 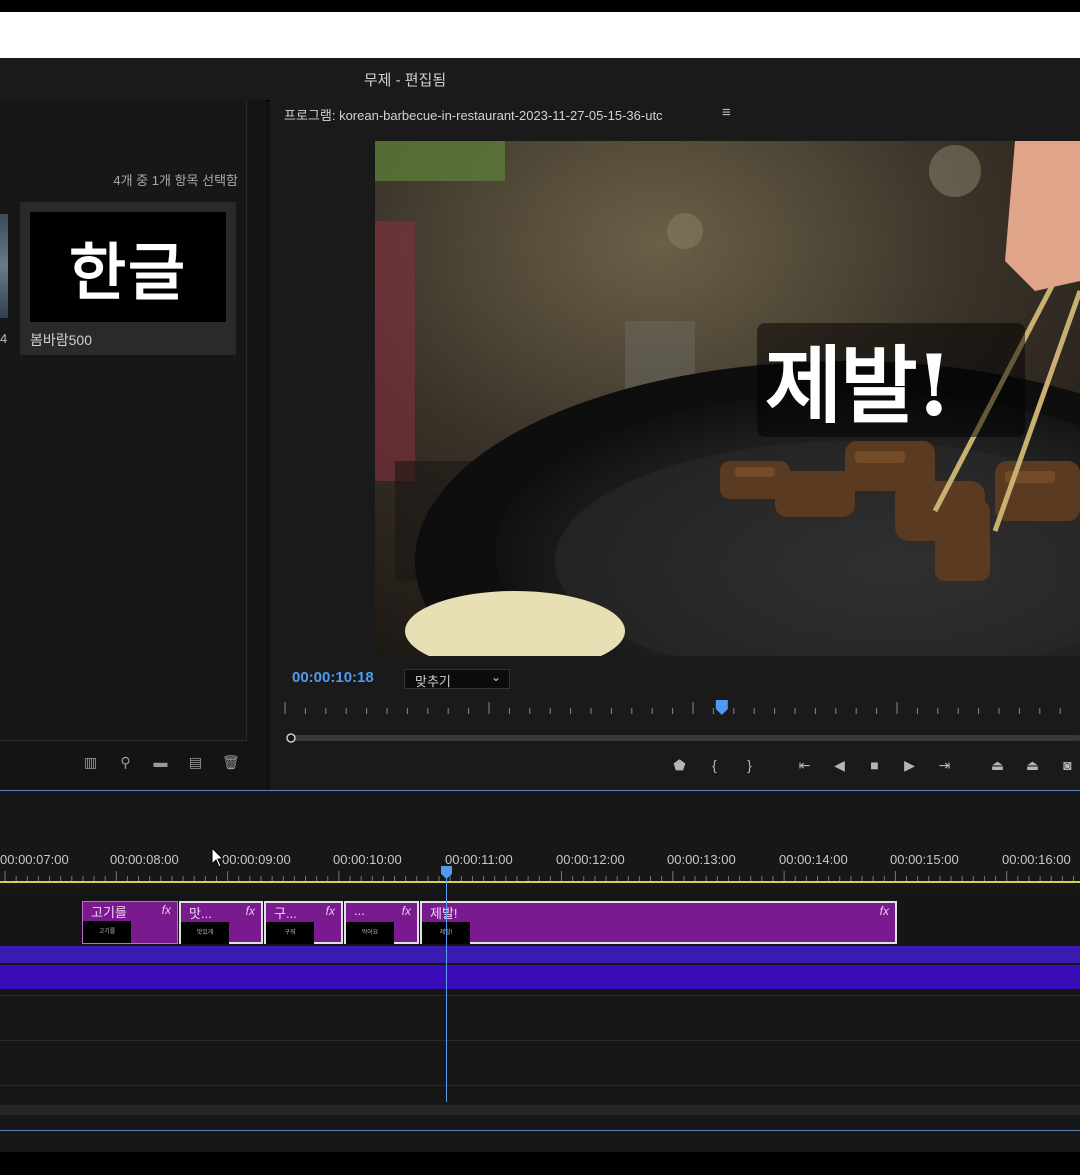 I want to click on timeline-timecode: 00:00:14:00, so click(x=813, y=859).